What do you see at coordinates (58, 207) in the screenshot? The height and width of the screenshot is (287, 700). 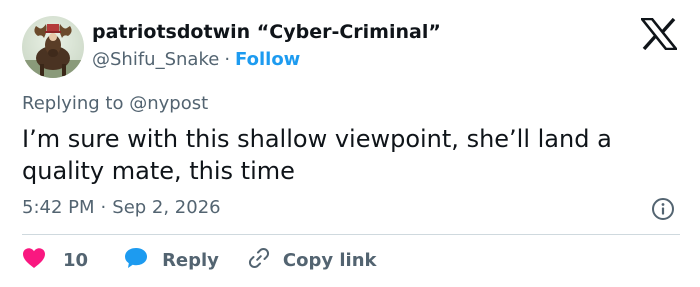 I see `tweet-time: 5:42 PM` at bounding box center [58, 207].